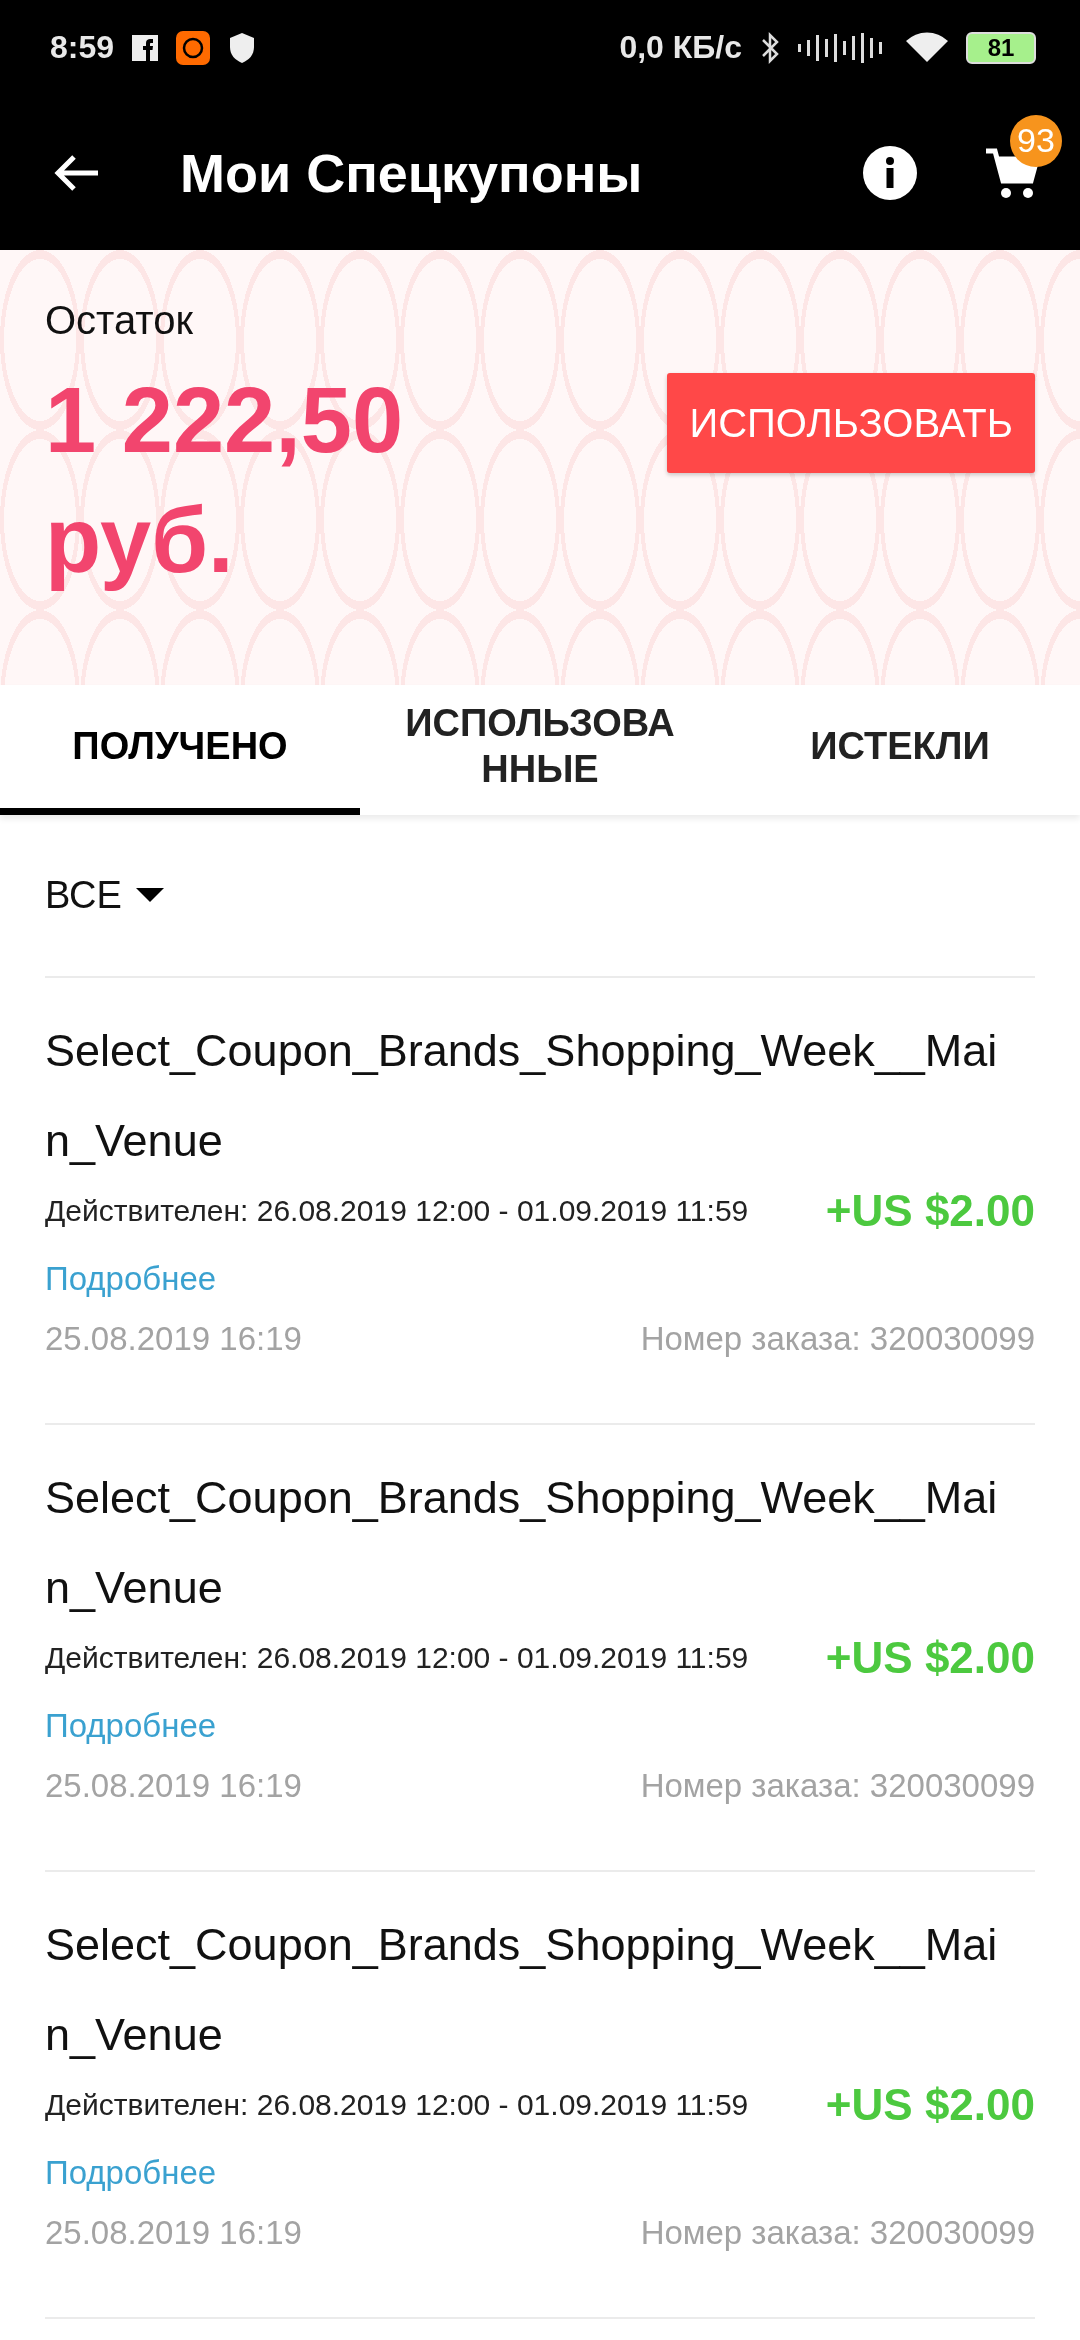 This screenshot has width=1080, height=2340. What do you see at coordinates (770, 47) in the screenshot?
I see `bluetooth-icon` at bounding box center [770, 47].